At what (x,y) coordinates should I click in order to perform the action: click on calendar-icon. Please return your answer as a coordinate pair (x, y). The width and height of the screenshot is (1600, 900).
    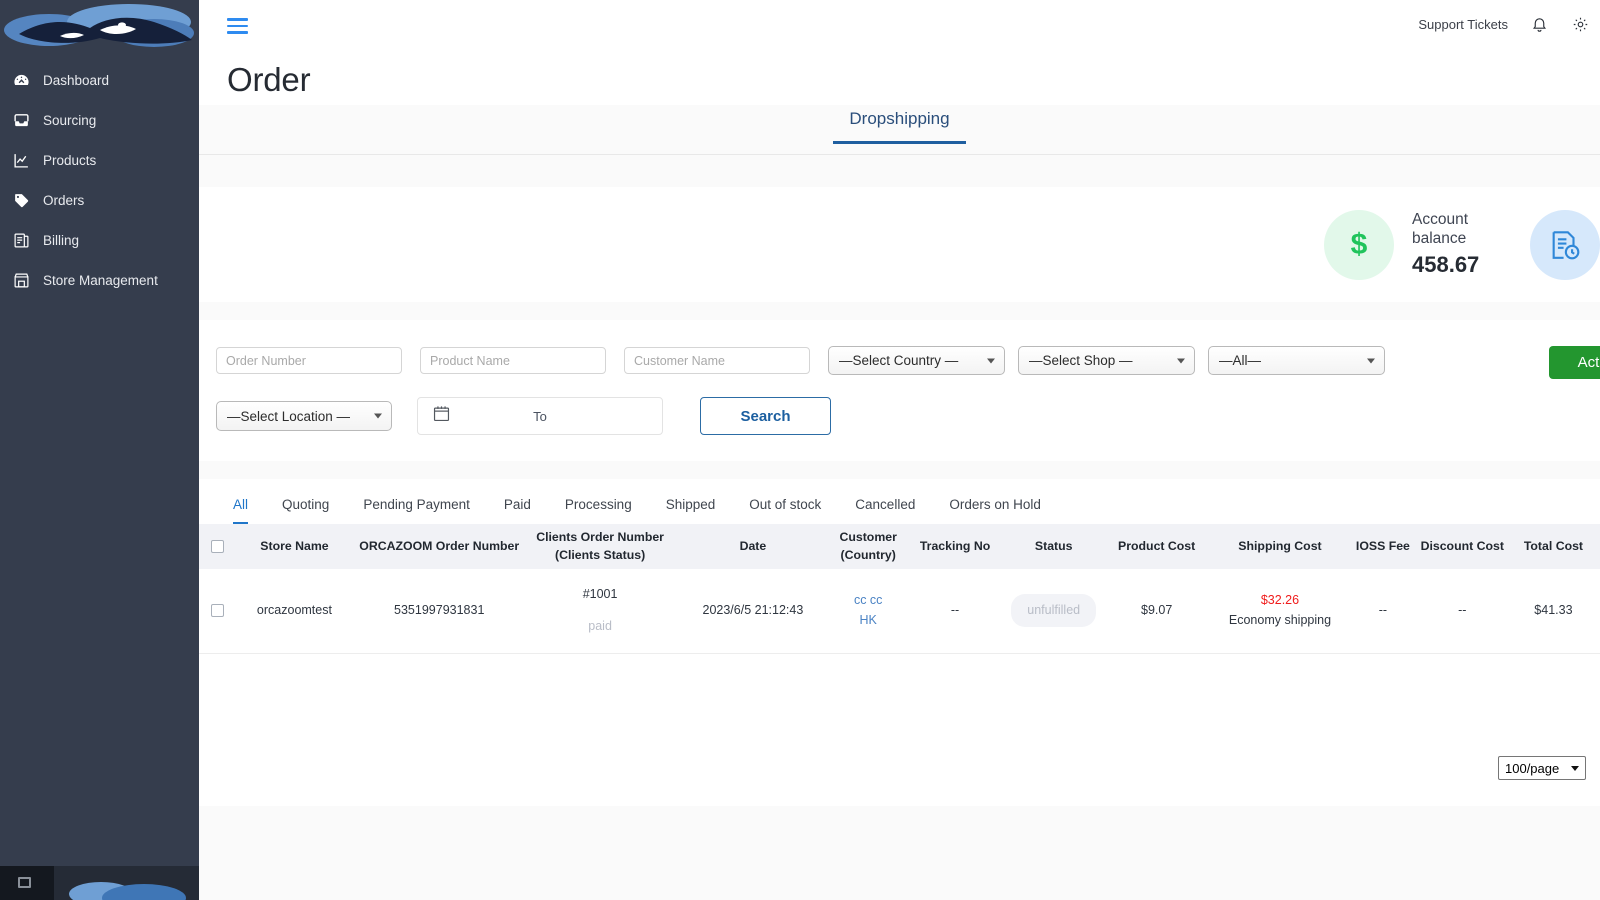
    Looking at the image, I should click on (441, 416).